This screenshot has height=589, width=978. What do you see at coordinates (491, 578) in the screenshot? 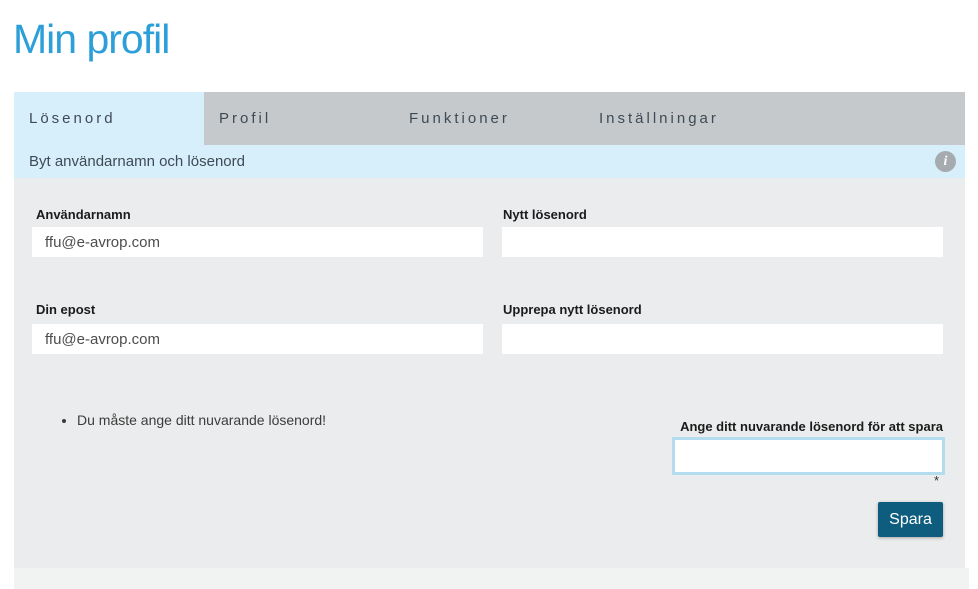
I see `footer-strip` at bounding box center [491, 578].